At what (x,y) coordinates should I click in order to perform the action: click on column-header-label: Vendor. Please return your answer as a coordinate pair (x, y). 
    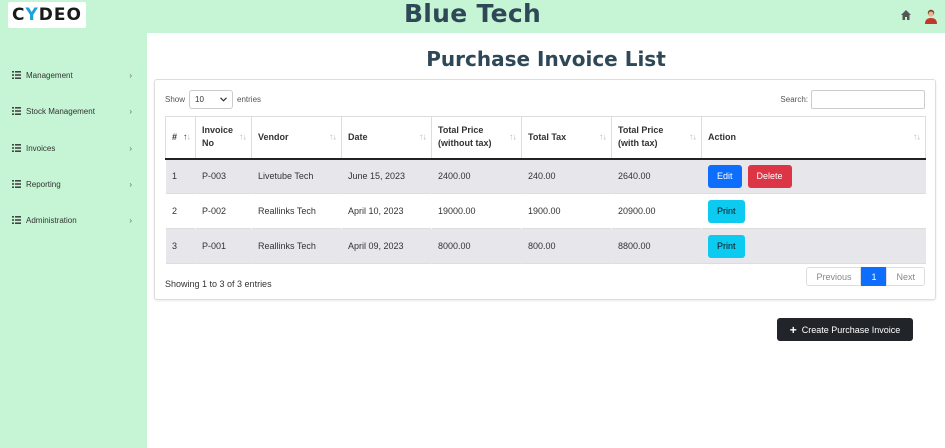
    Looking at the image, I should click on (273, 136).